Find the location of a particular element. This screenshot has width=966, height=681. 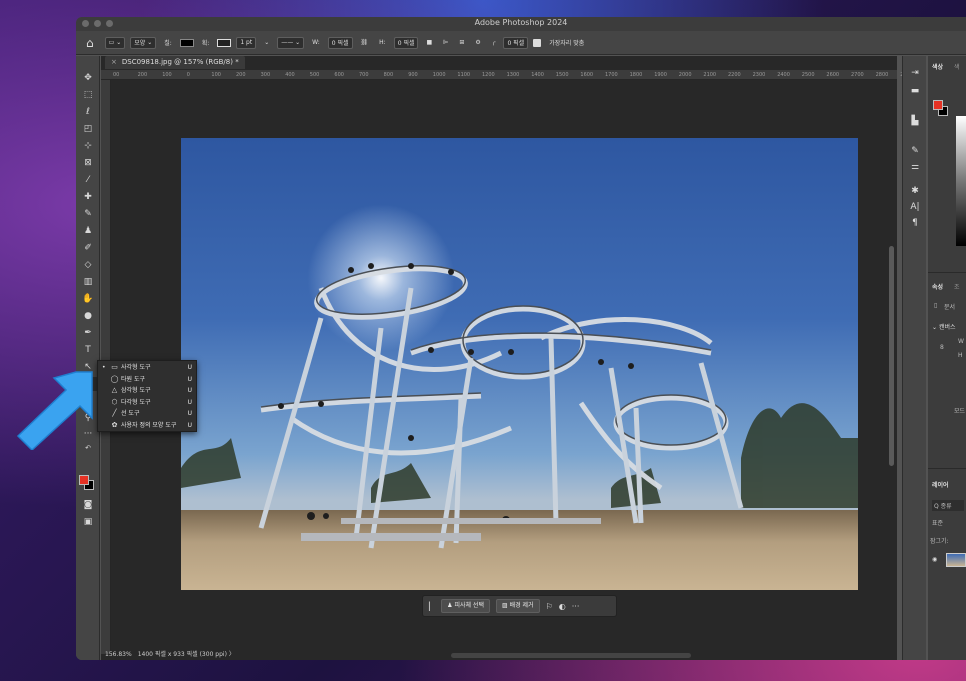

canvas-section-header: ⌄ 캔버스 is located at coordinates (944, 326).